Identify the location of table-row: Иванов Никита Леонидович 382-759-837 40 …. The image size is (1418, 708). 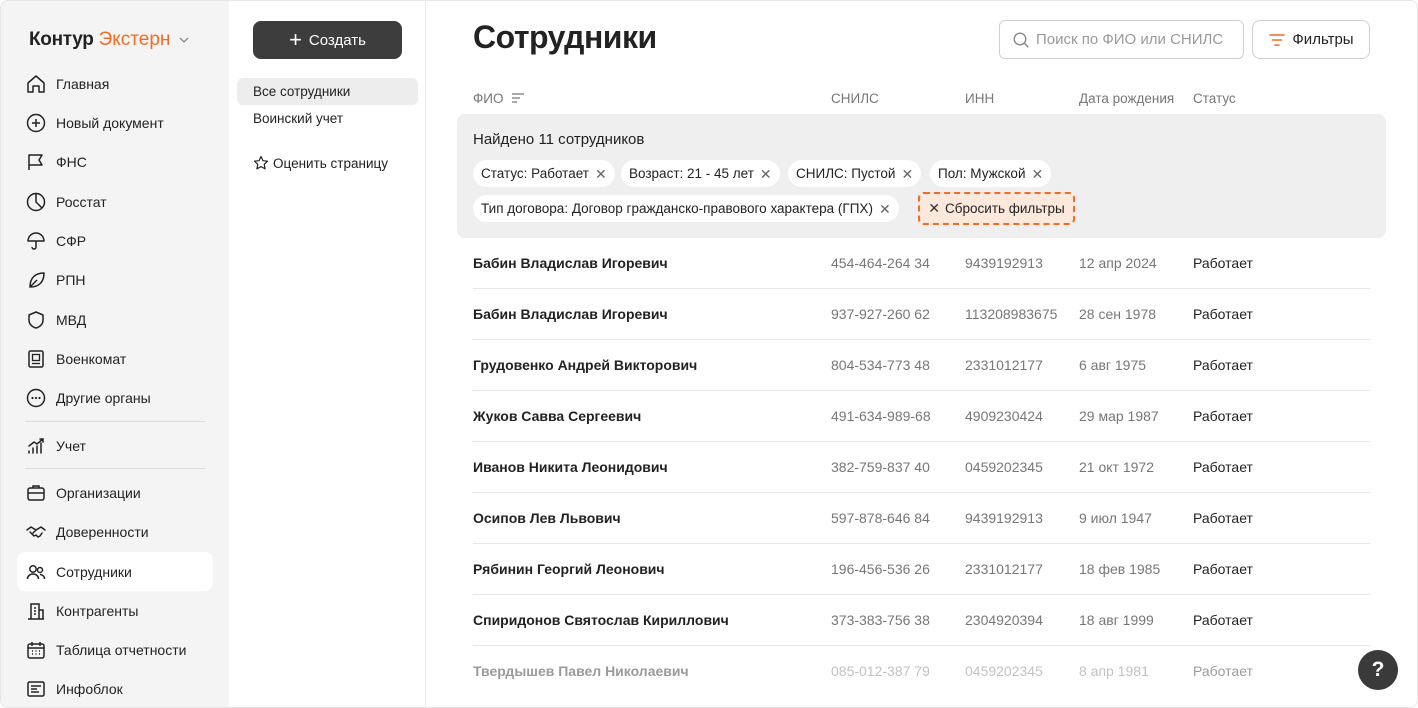
(921, 467).